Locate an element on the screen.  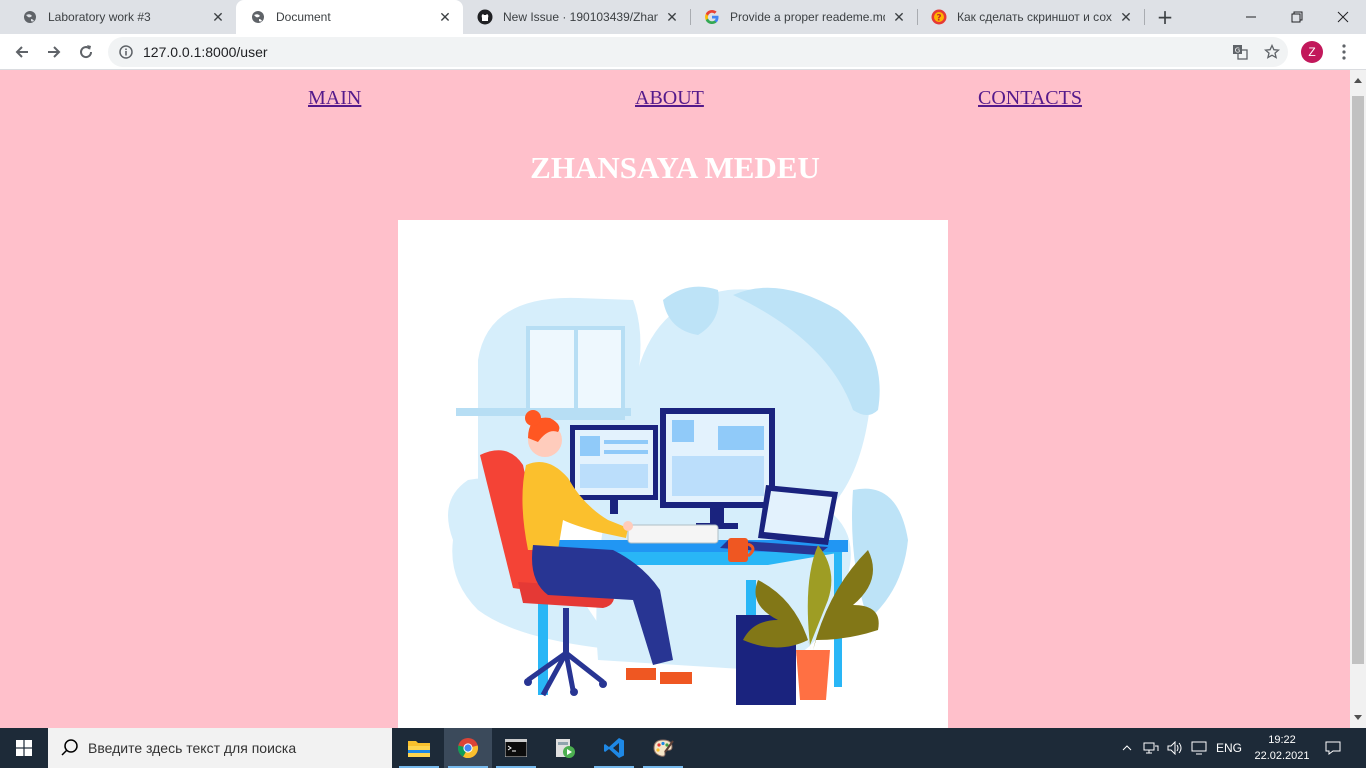
nav-link-main: MAIN is located at coordinates (334, 98).